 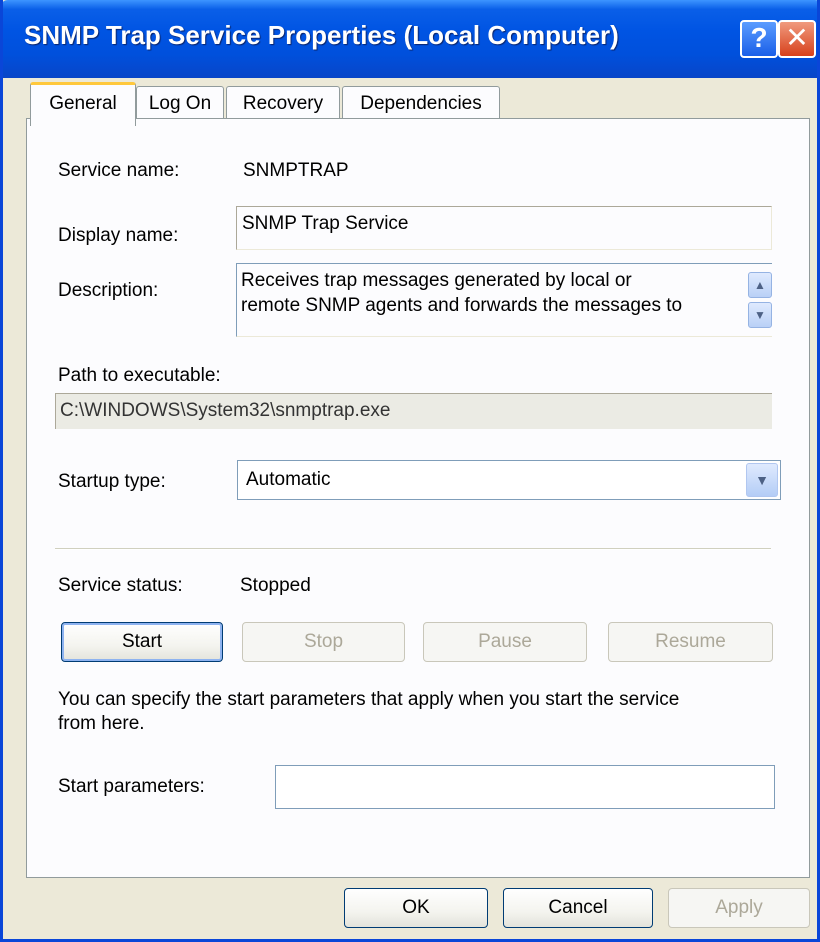 I want to click on tab-log-on: Log On, so click(x=180, y=104).